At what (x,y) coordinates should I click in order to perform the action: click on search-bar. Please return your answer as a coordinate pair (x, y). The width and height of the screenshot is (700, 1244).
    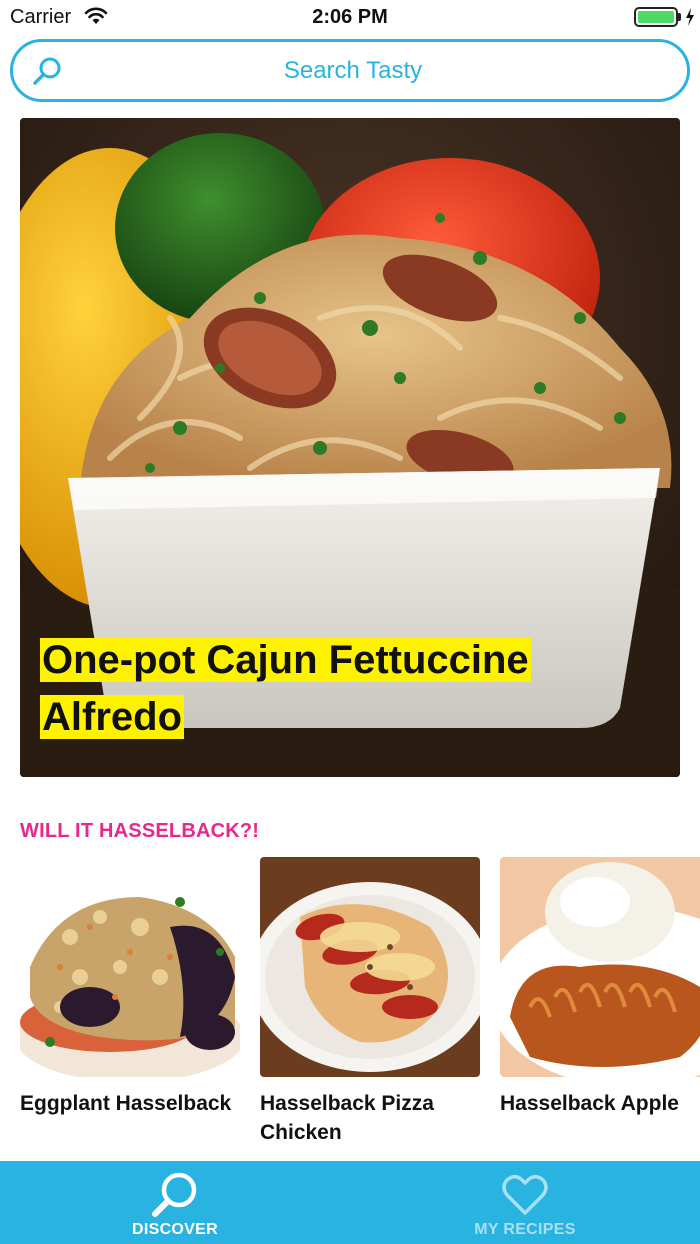
    Looking at the image, I should click on (350, 70).